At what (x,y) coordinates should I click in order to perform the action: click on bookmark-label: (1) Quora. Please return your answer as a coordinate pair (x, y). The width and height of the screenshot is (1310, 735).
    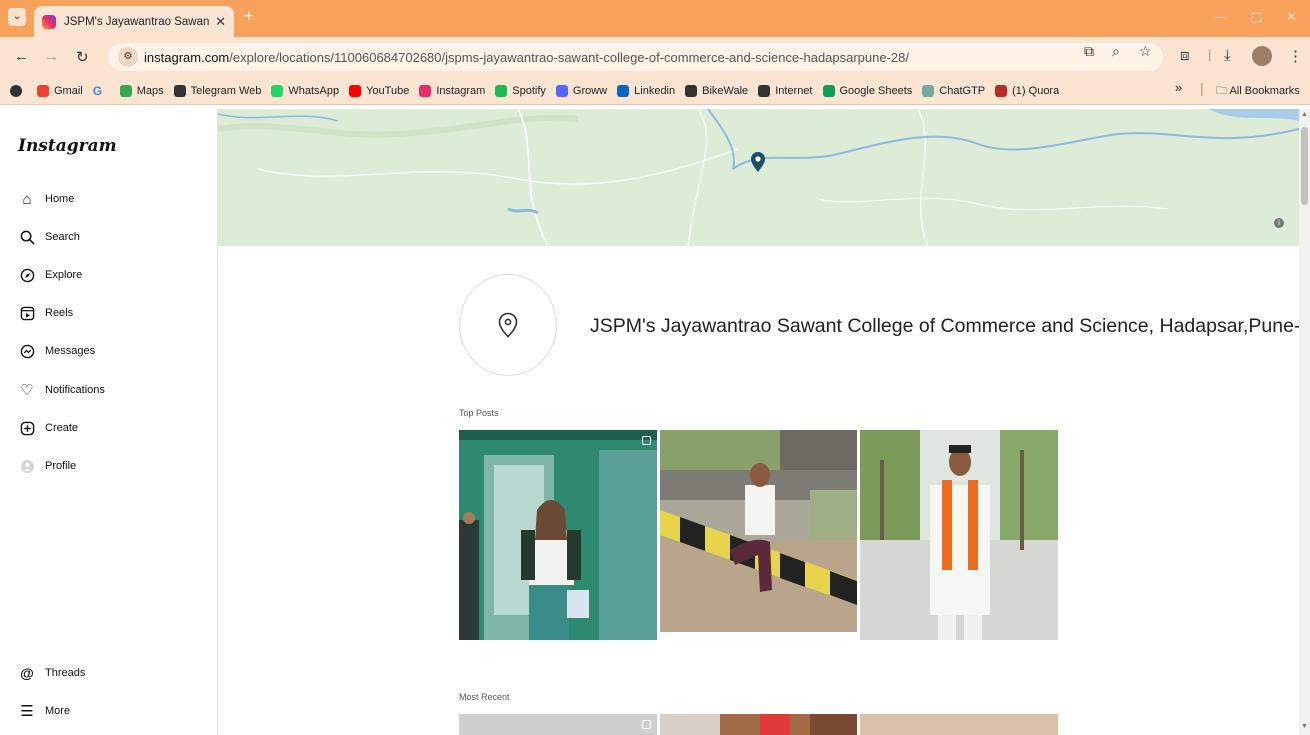
    Looking at the image, I should click on (1036, 90).